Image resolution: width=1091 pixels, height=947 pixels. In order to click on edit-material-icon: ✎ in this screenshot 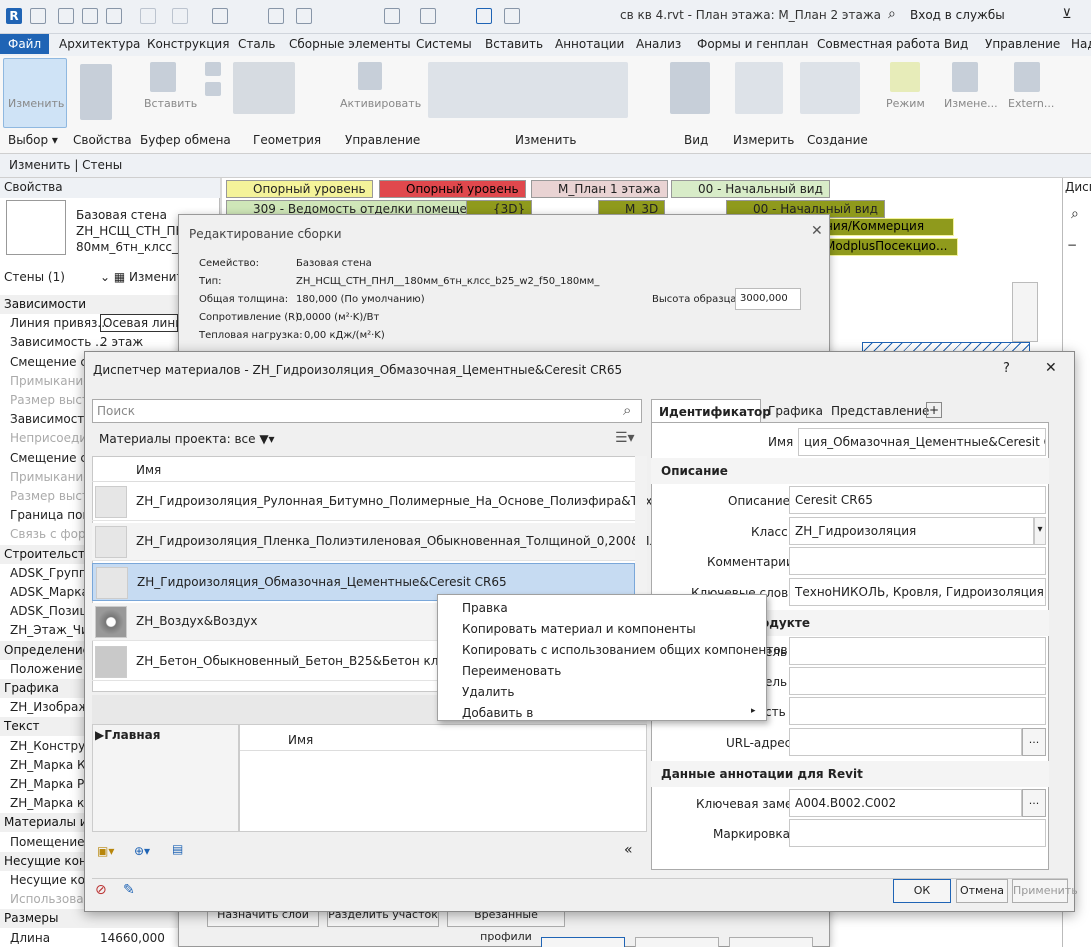, I will do `click(129, 890)`.